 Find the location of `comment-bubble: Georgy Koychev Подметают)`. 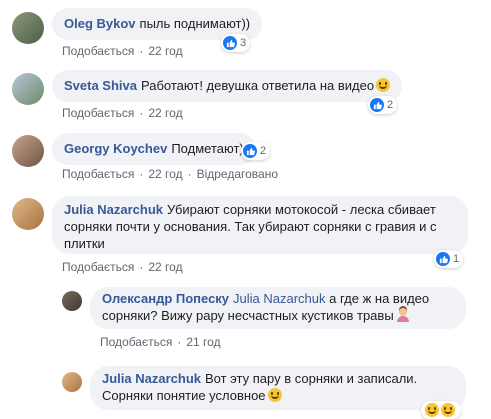

comment-bubble: Georgy Koychev Подметают) is located at coordinates (154, 149).